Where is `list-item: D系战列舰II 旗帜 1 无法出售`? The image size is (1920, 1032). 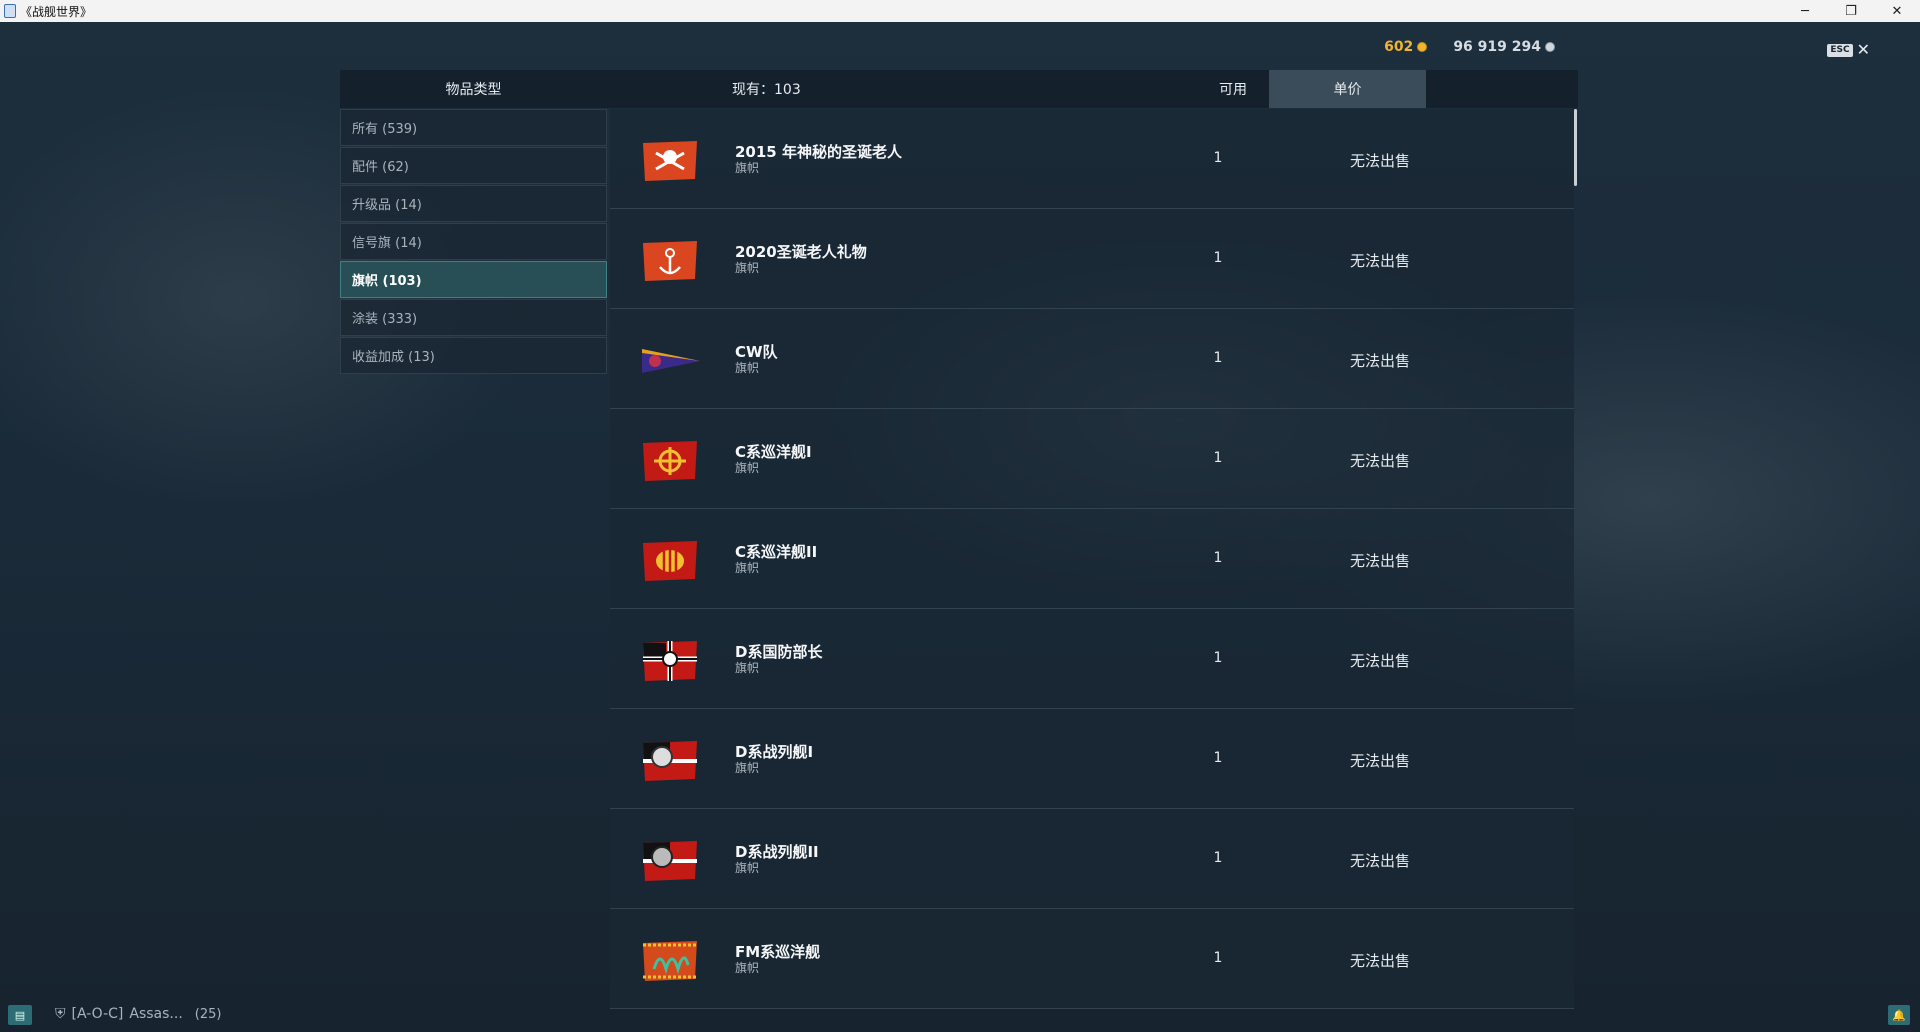 list-item: D系战列舰II 旗帜 1 无法出售 is located at coordinates (1092, 859).